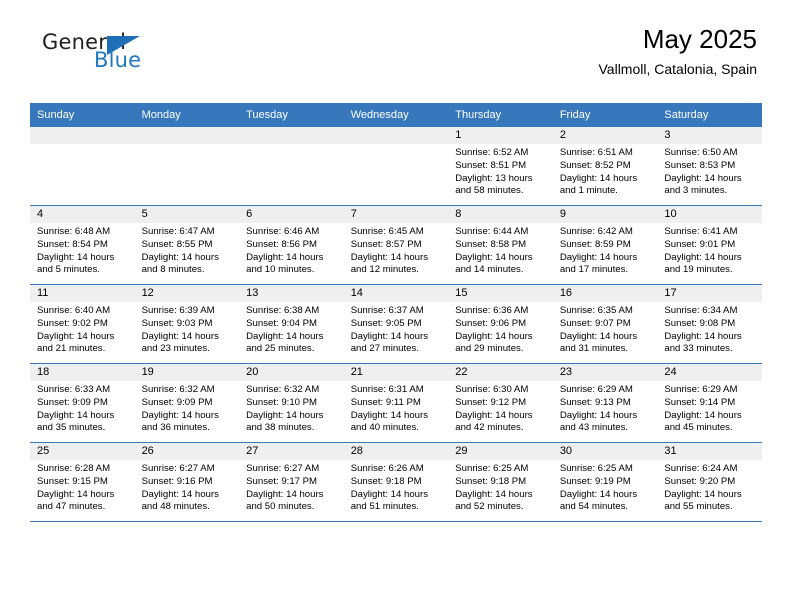 The width and height of the screenshot is (792, 612). Describe the element at coordinates (491, 323) in the screenshot. I see `day-sunset-text: Sunset: 9:06 PM` at that location.